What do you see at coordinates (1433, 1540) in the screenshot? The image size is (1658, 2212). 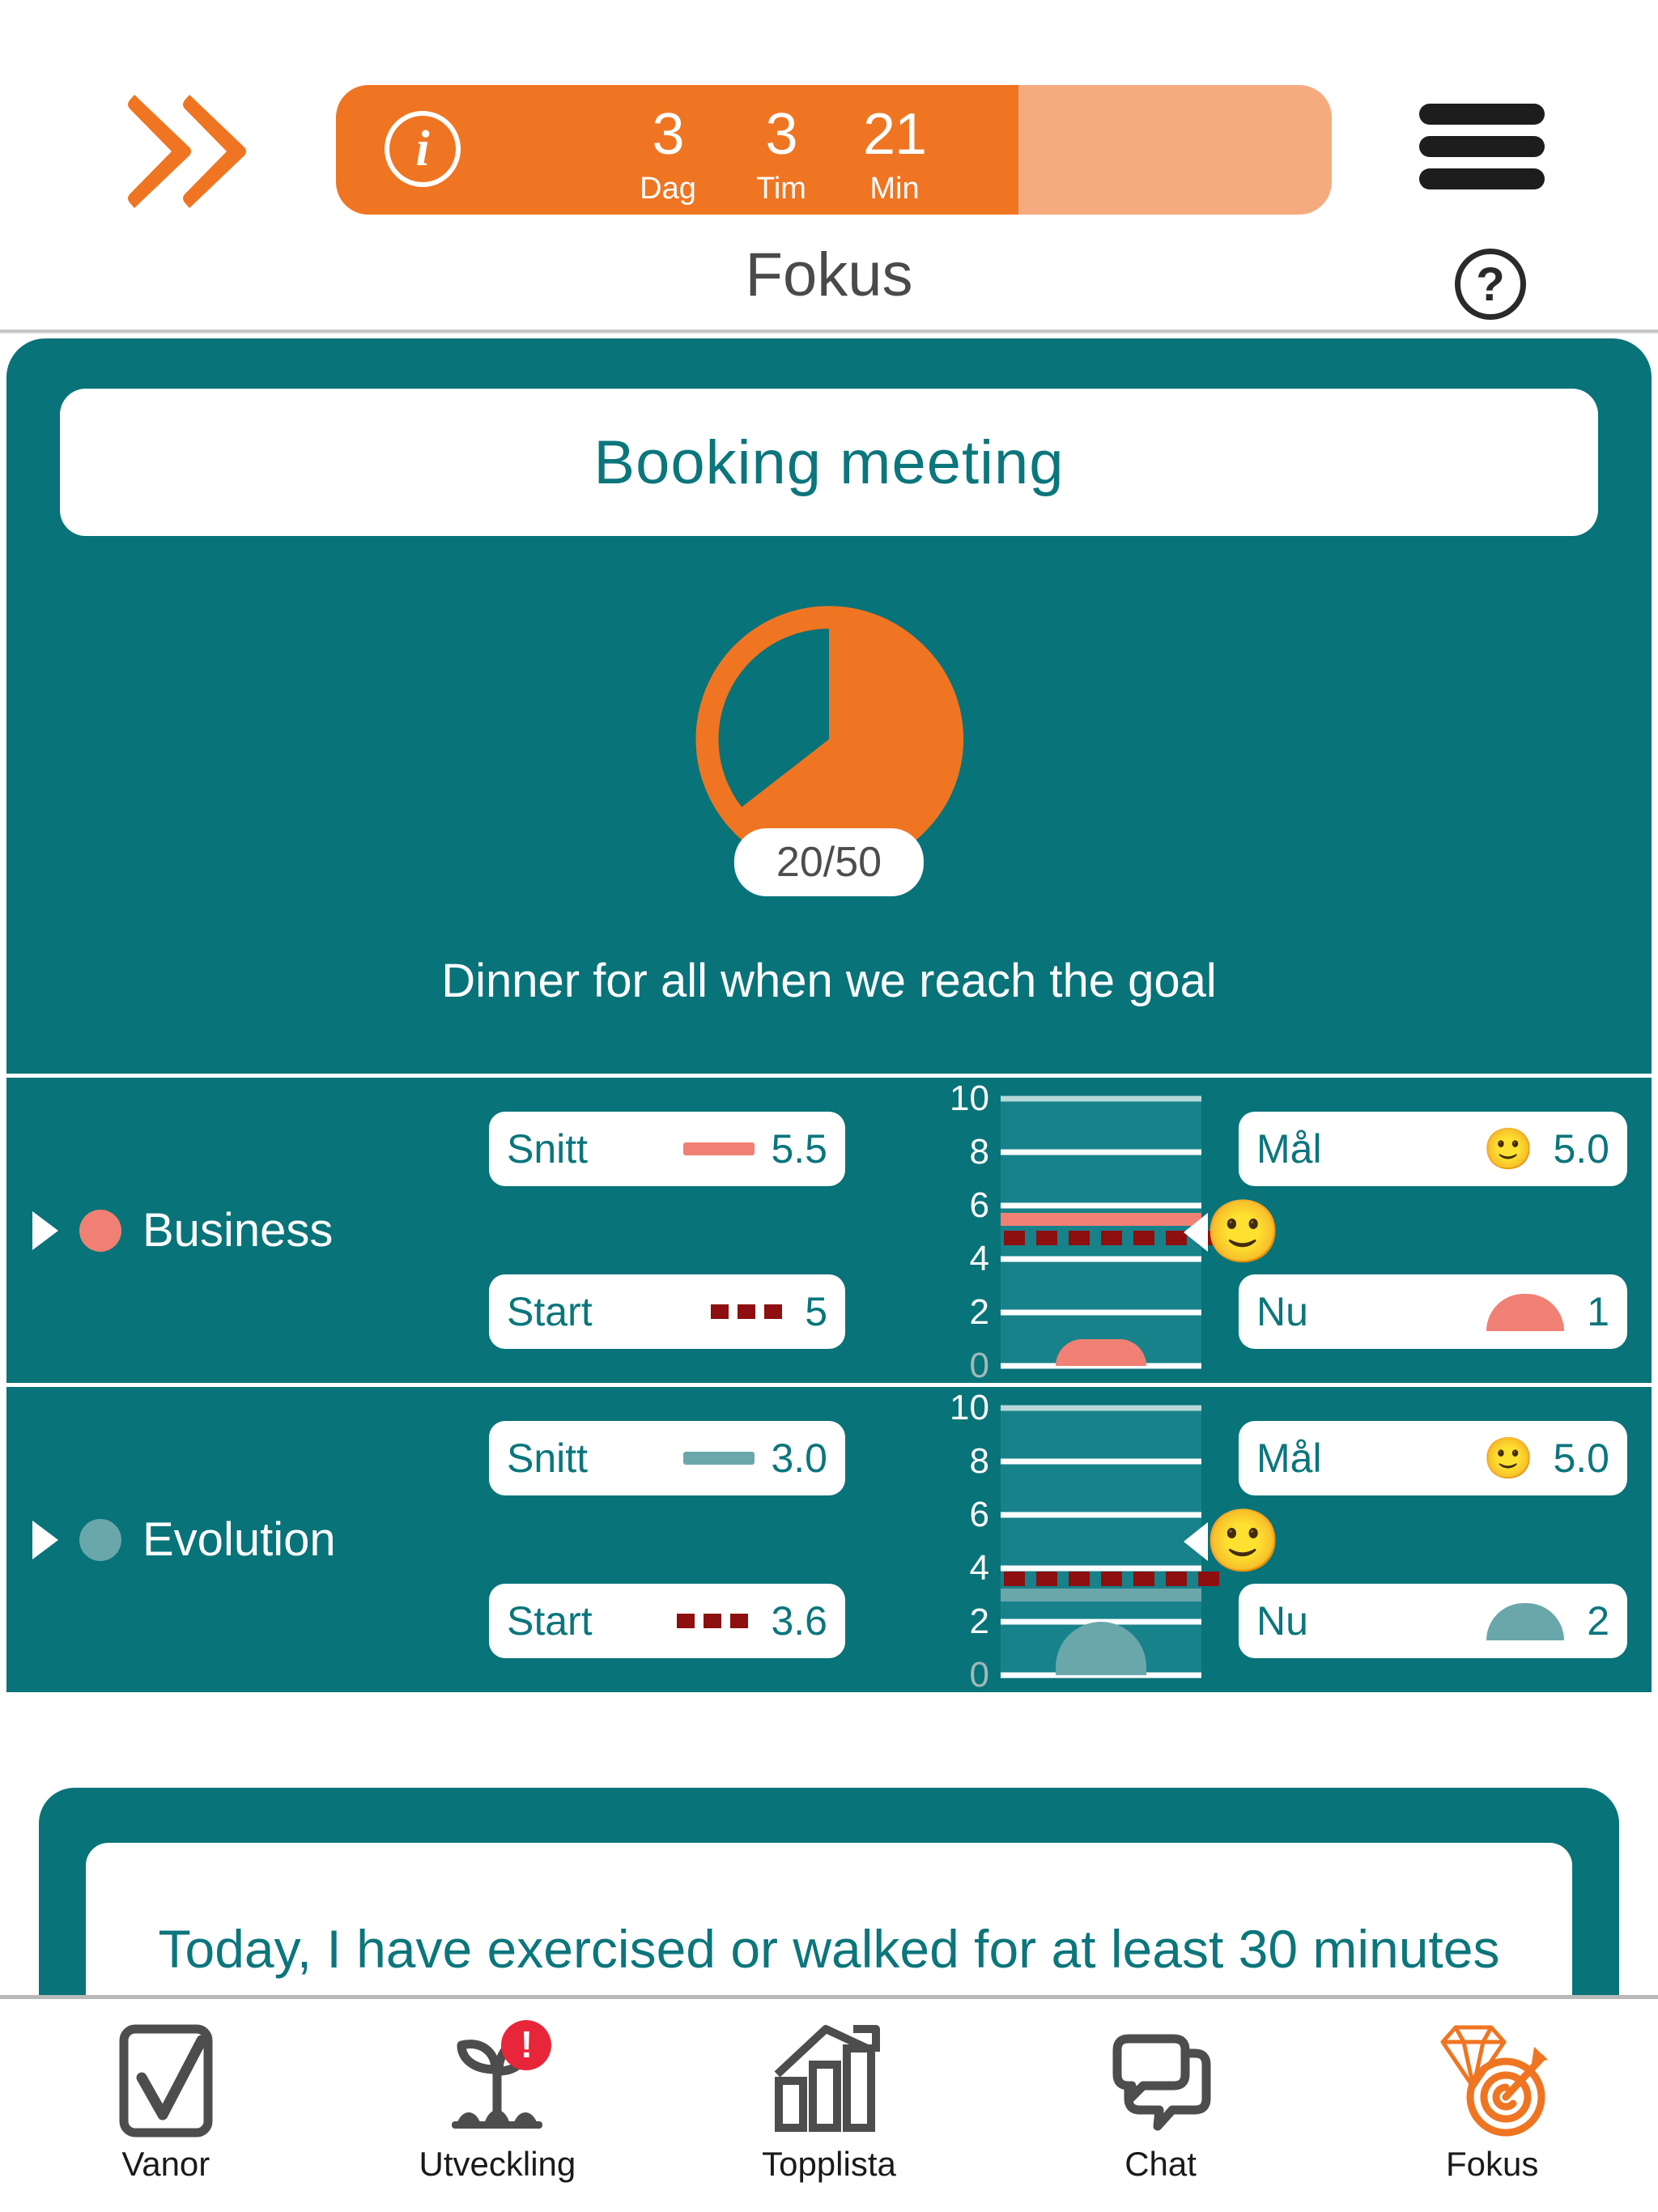 I see `metric-right-pills-evolution: Mål 🙂 5.0 Nu 2` at bounding box center [1433, 1540].